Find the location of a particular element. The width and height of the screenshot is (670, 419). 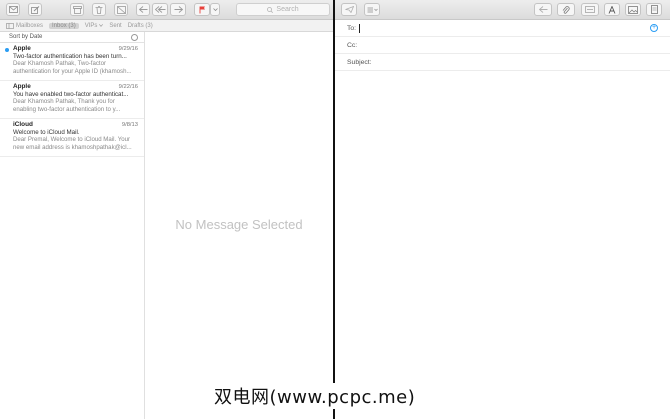

favorites-bar: Mailboxes Inbox (3) VIPs Sent Drafts (3) is located at coordinates (166, 26).